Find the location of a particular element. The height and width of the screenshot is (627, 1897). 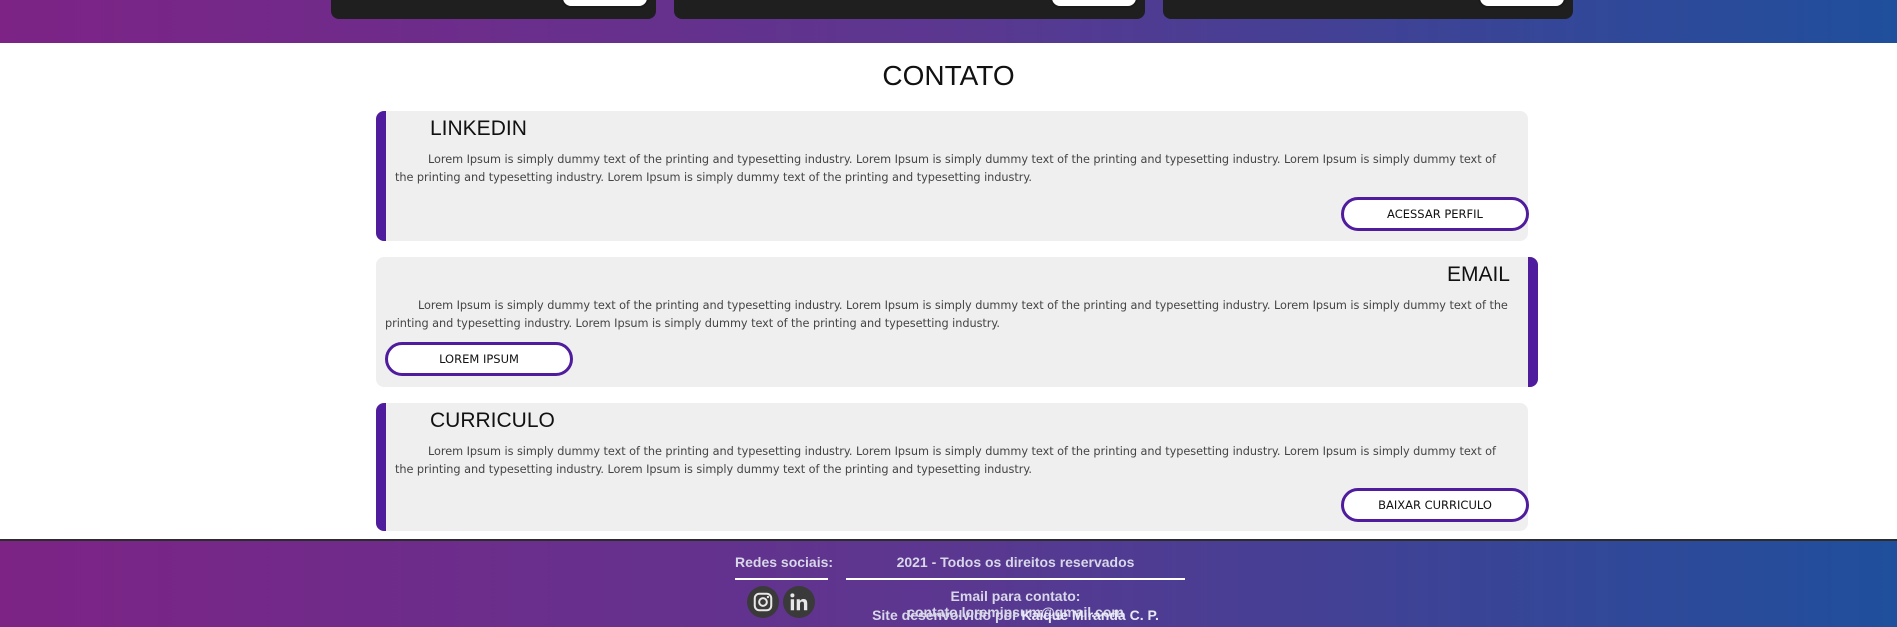

developer-name: Kaique Miranda C. P. is located at coordinates (1090, 615).